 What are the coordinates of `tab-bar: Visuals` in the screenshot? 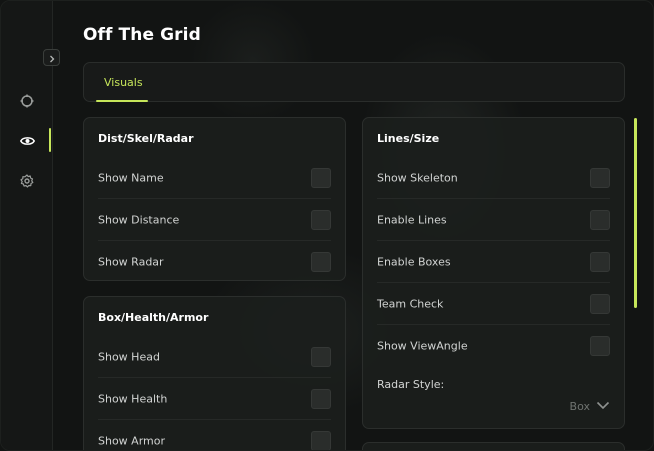 It's located at (354, 82).